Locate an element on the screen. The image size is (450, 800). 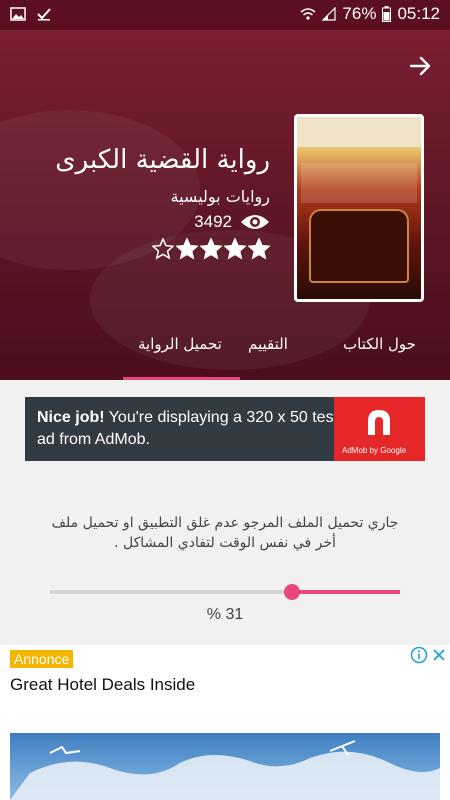
gallery-icon is located at coordinates (18, 14).